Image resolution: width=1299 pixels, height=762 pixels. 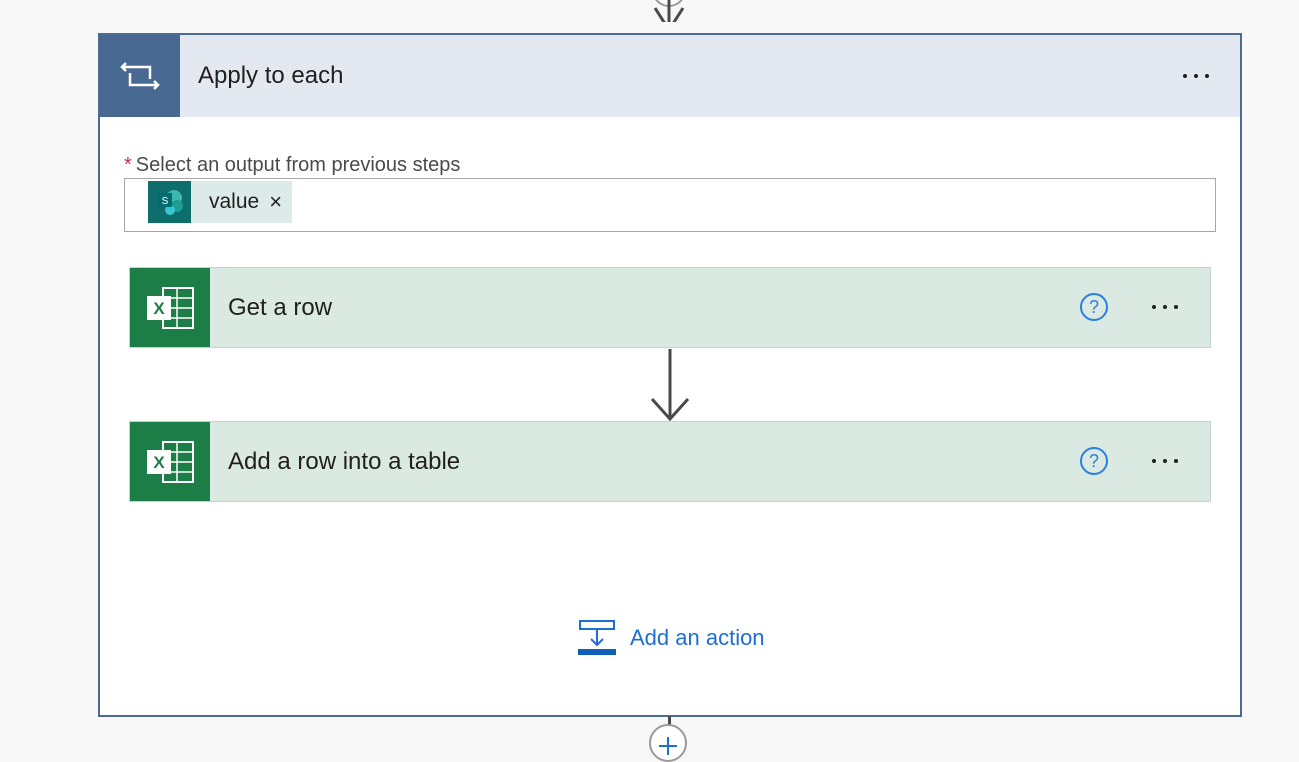 I want to click on token-label: value, so click(x=234, y=201).